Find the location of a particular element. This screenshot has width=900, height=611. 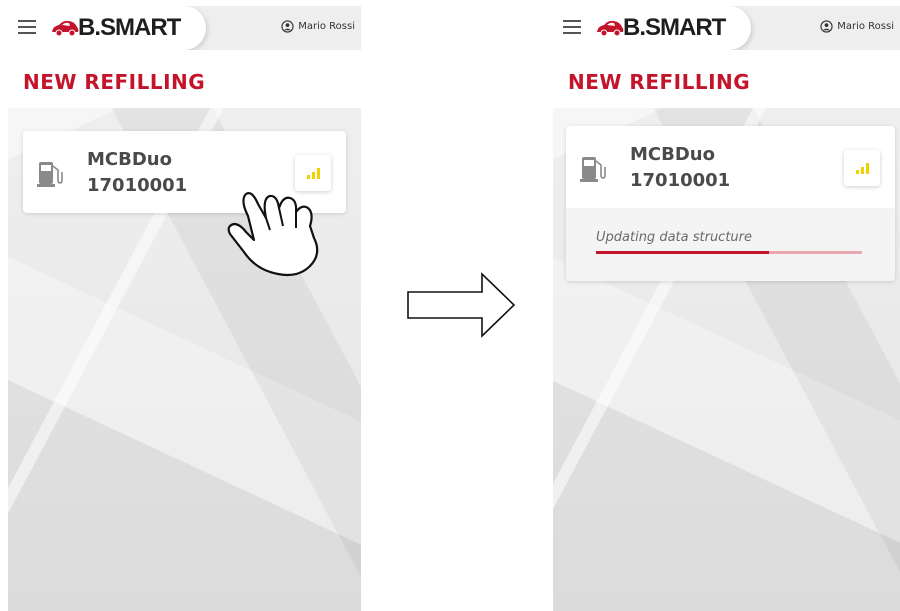

right-arrow-icon is located at coordinates (461, 305).